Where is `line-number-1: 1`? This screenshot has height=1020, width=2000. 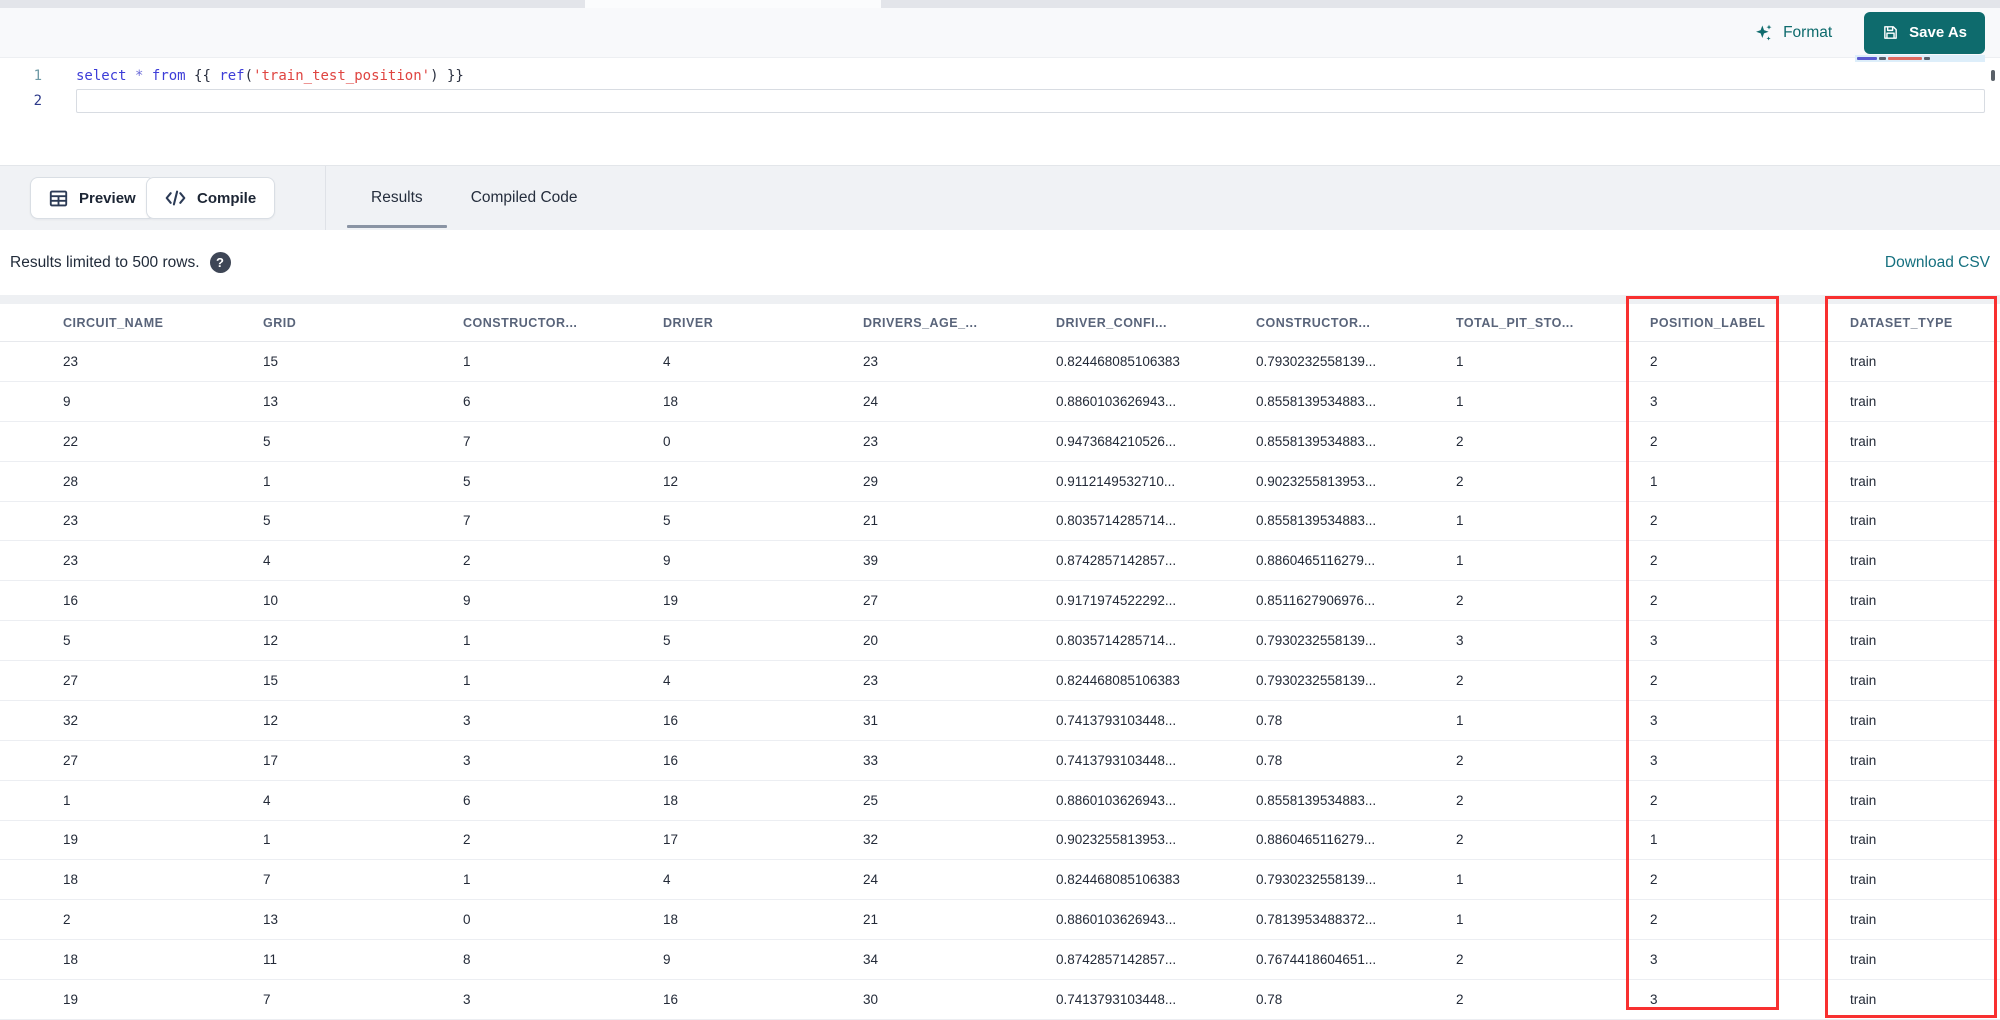
line-number-1: 1 is located at coordinates (37, 75).